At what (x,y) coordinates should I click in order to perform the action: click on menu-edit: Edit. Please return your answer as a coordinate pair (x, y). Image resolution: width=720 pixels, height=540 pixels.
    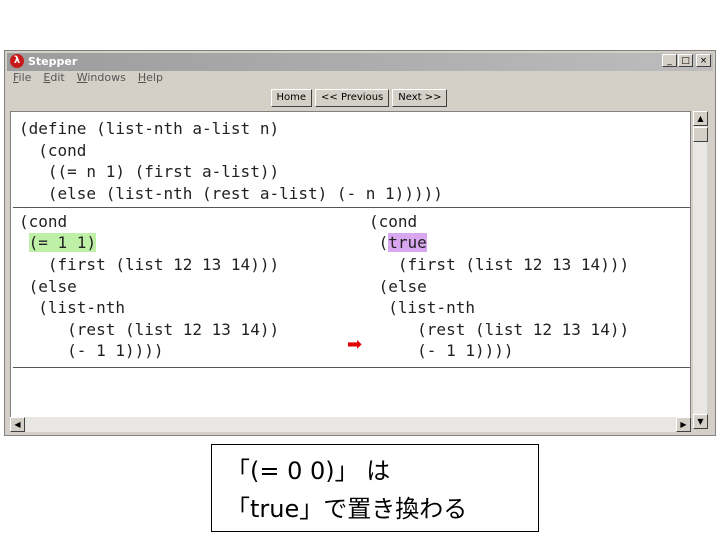
    Looking at the image, I should click on (53, 79).